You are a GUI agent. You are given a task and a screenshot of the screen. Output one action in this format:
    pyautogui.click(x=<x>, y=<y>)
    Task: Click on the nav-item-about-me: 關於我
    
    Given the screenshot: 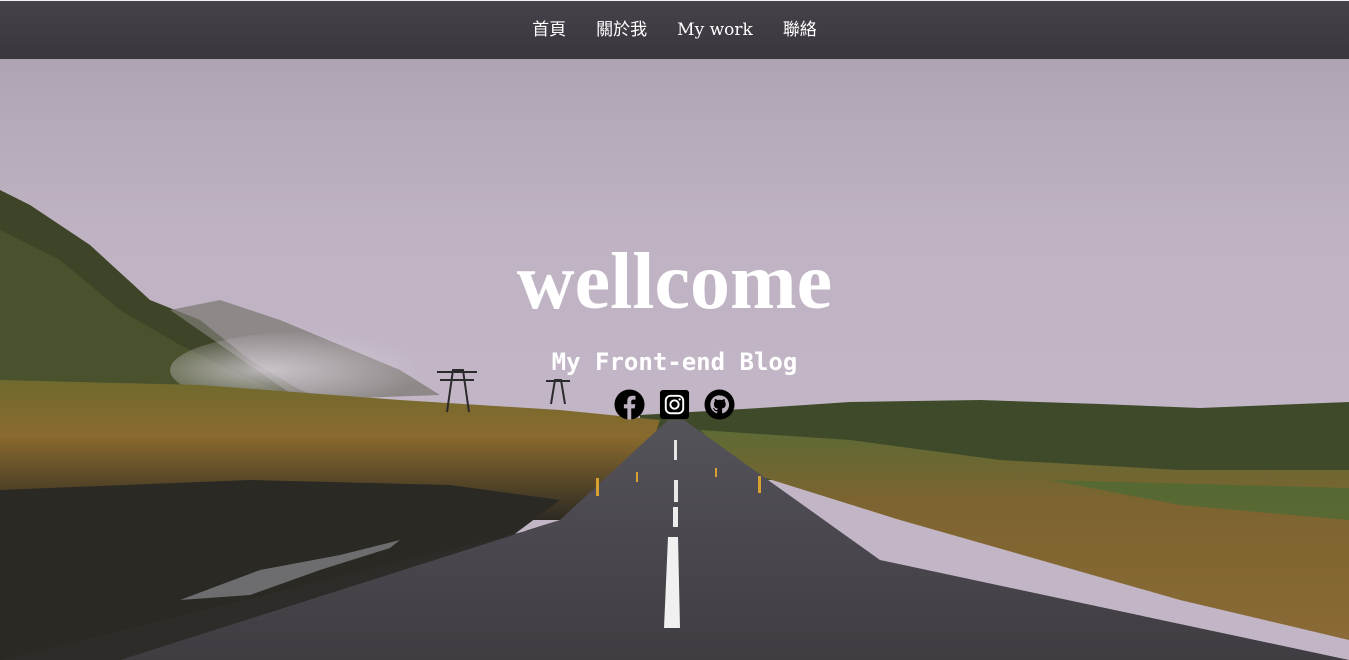 What is the action you would take?
    pyautogui.click(x=621, y=30)
    